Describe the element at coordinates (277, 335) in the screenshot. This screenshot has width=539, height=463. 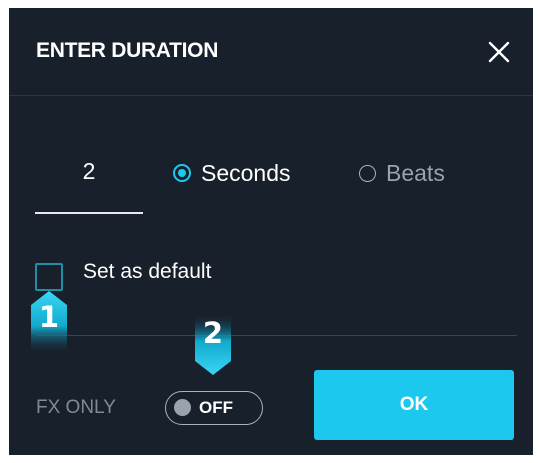
I see `divider` at that location.